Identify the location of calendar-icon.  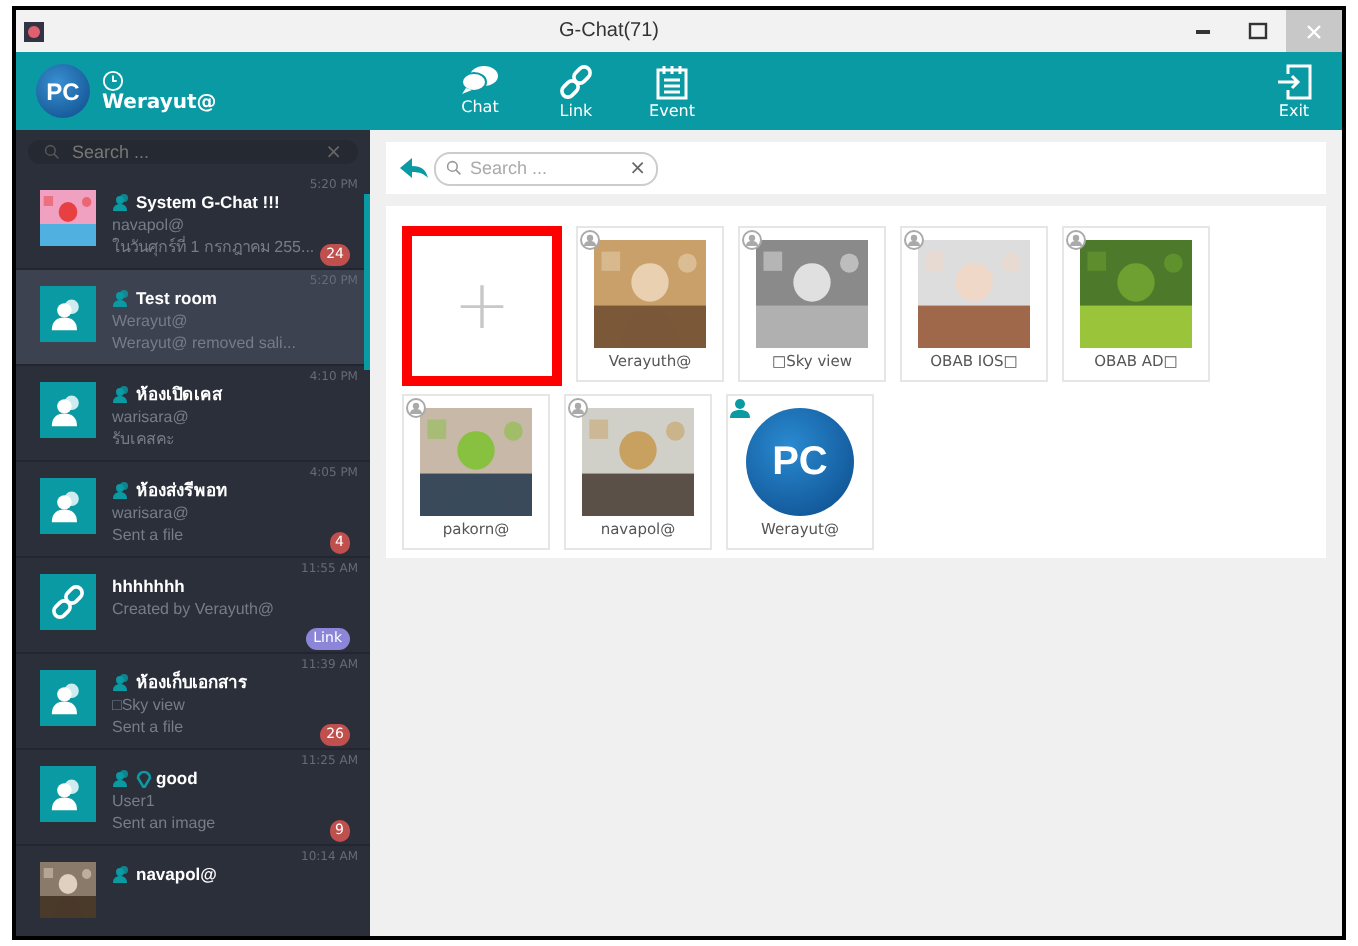
(672, 81).